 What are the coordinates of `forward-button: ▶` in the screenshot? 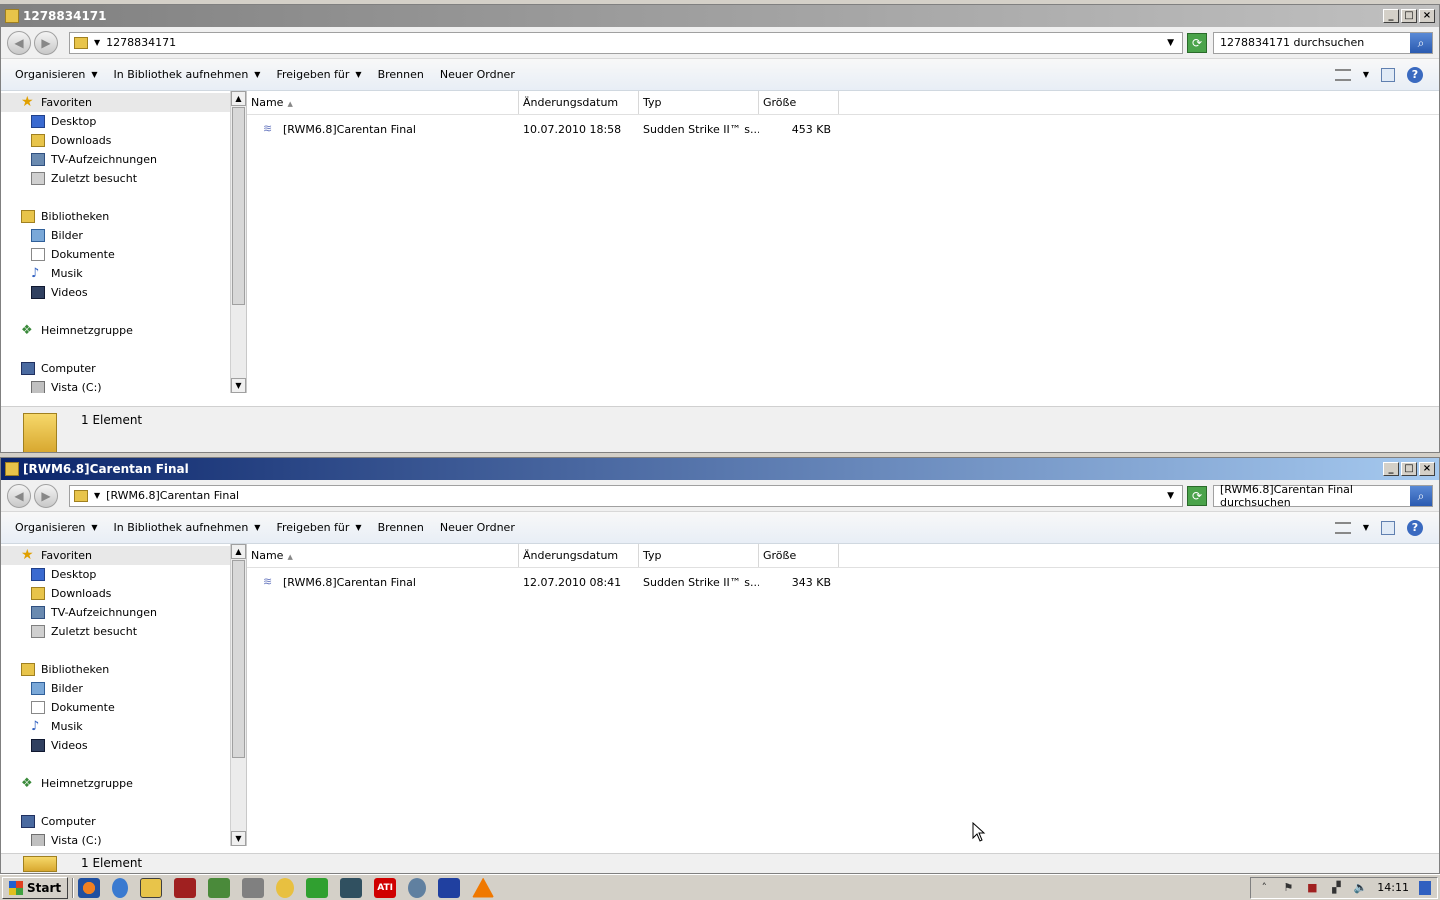 It's located at (46, 495).